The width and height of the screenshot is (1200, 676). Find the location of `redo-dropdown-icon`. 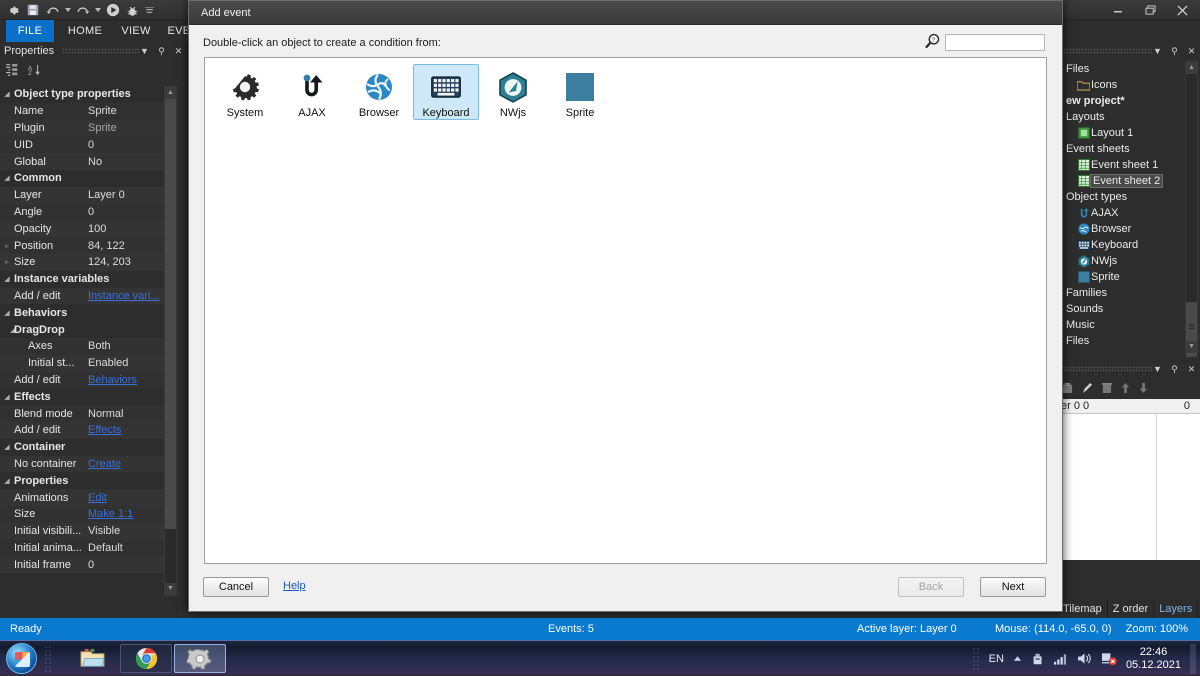

redo-dropdown-icon is located at coordinates (97, 10).